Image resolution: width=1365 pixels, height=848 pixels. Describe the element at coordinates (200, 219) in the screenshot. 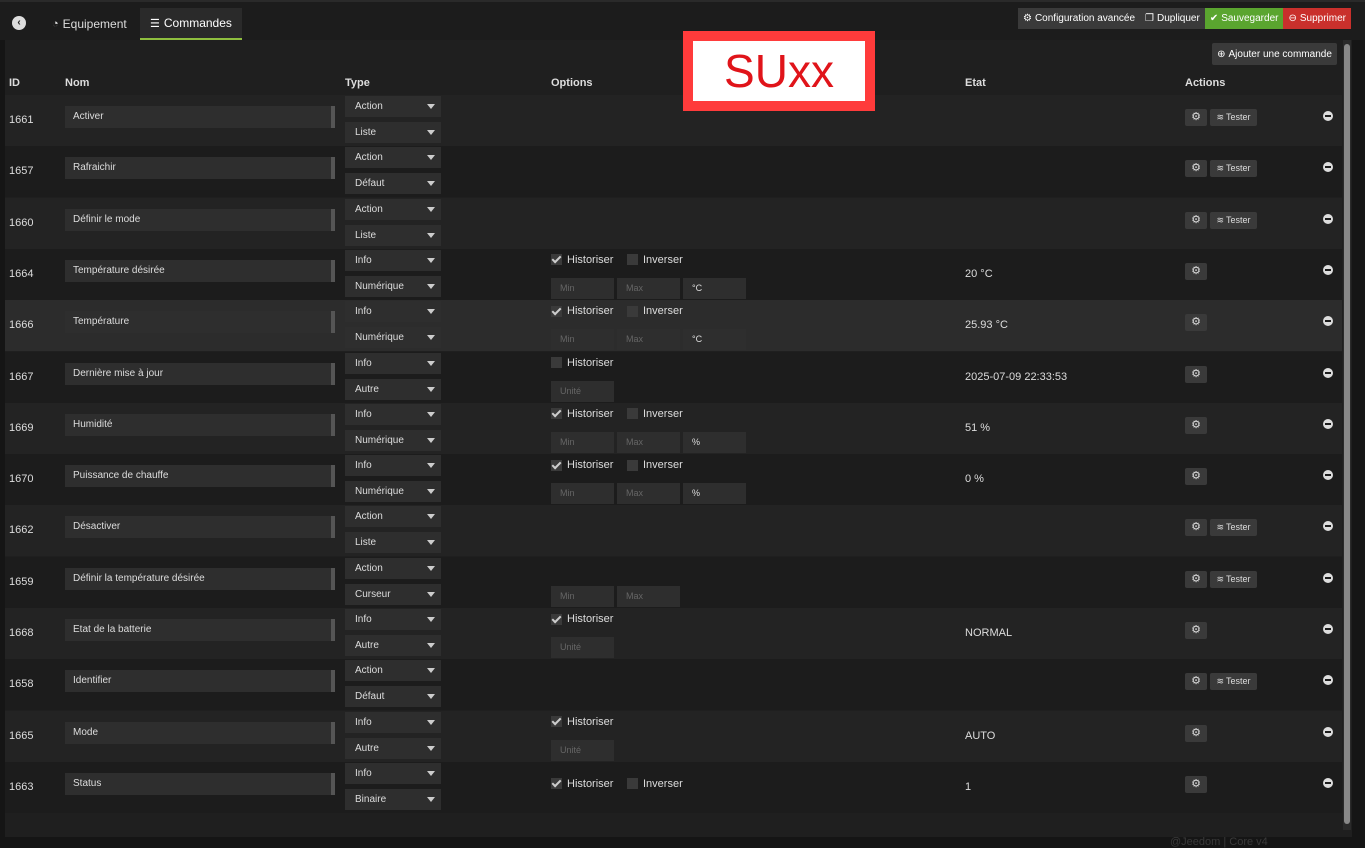

I see `command-name-input: Définir le mode` at that location.